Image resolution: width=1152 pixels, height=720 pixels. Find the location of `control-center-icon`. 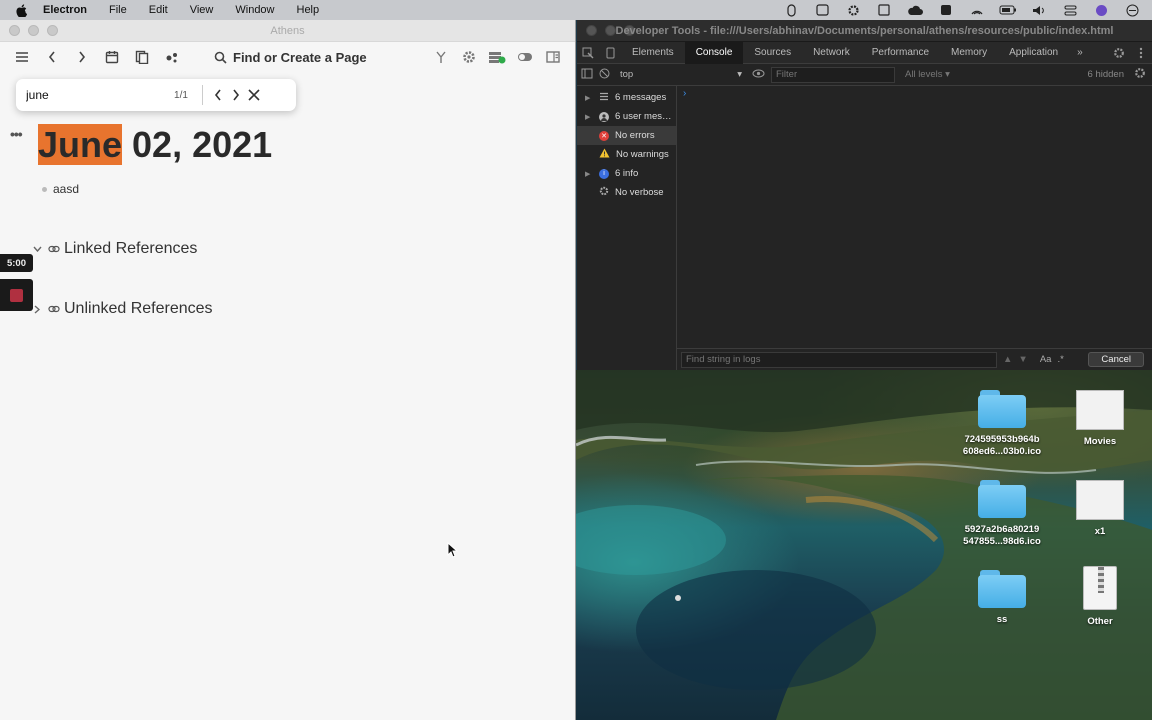

control-center-icon is located at coordinates (1070, 10).